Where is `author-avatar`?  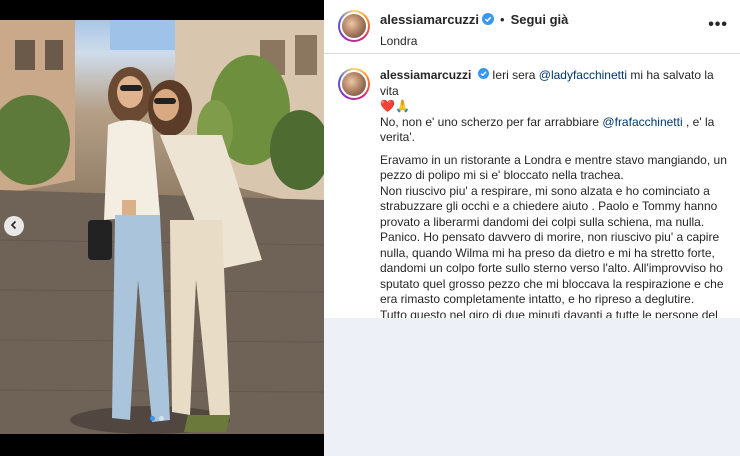
author-avatar is located at coordinates (354, 26).